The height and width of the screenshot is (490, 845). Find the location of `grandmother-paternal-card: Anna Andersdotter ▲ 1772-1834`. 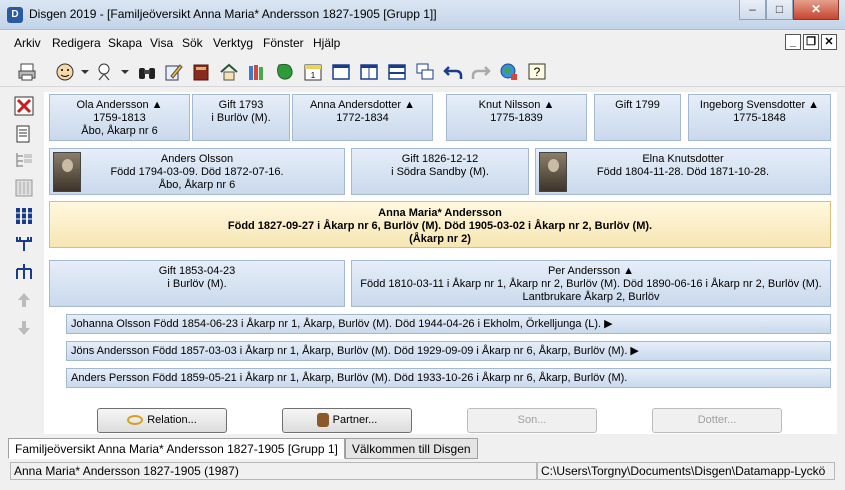

grandmother-paternal-card: Anna Andersdotter ▲ 1772-1834 is located at coordinates (362, 117).